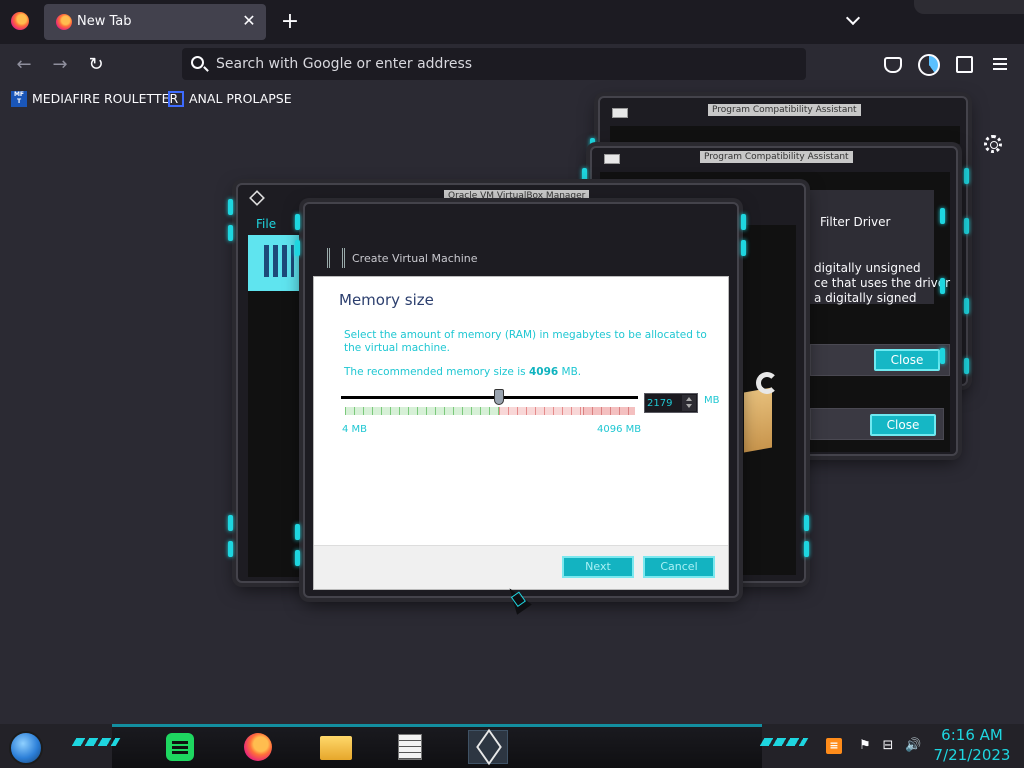 The height and width of the screenshot is (768, 1024). I want to click on message-line: ce that uses the driver, so click(882, 283).